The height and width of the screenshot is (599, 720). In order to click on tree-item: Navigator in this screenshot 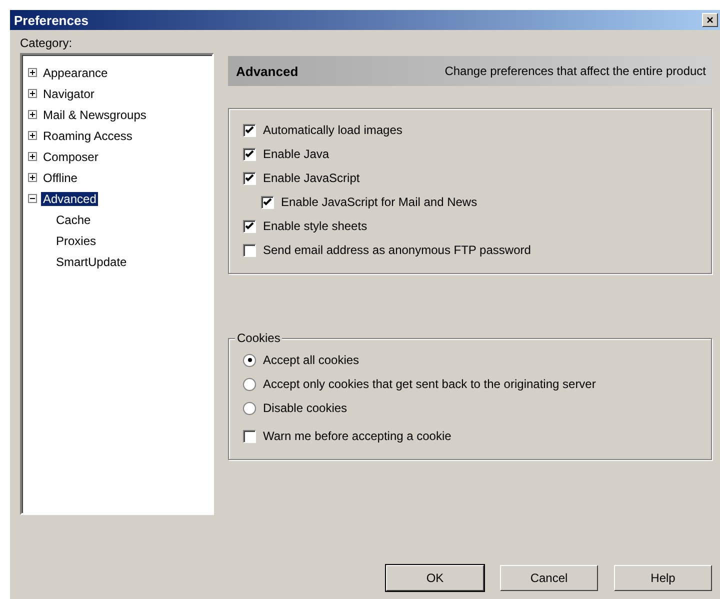, I will do `click(68, 93)`.